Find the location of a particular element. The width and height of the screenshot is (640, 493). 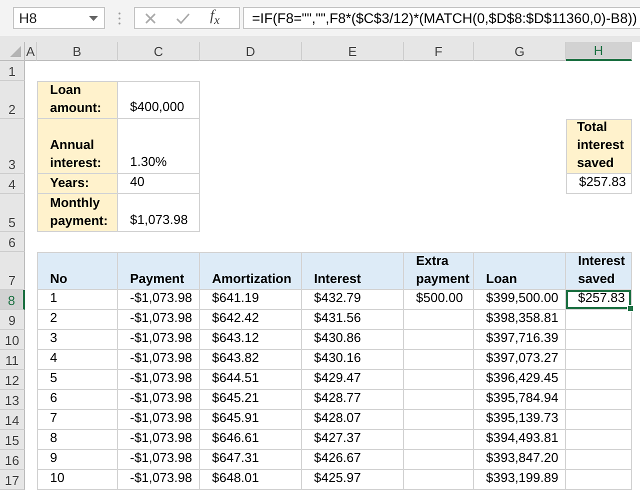

table-cell: $430.16 is located at coordinates (353, 360).